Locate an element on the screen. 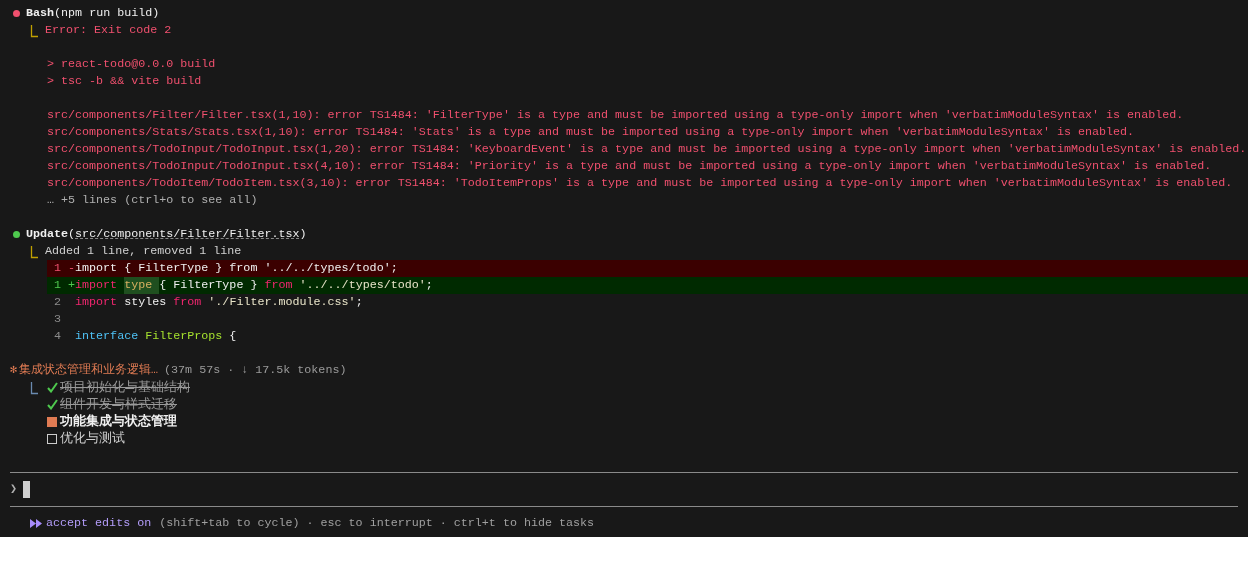  output-line: > tsc -b && vite build is located at coordinates (124, 81).